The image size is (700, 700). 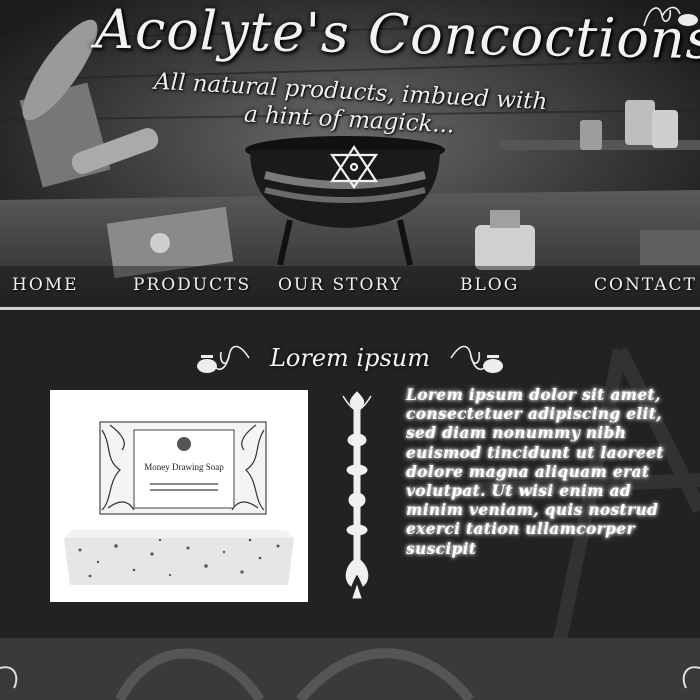 I want to click on soap-label-name: Money Drawing Soap, so click(x=184, y=467).